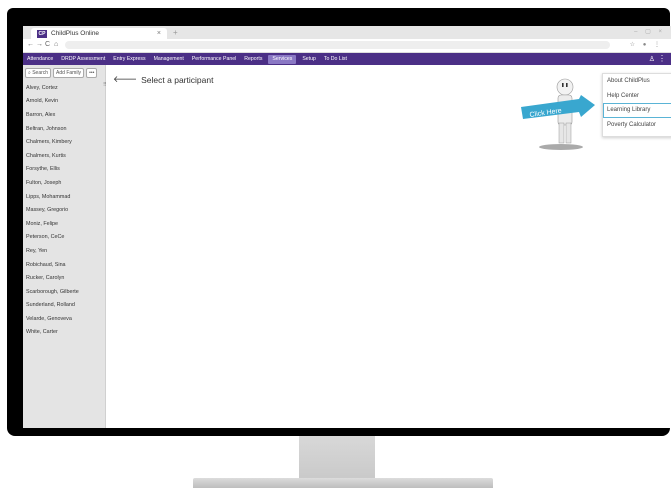 This screenshot has width=672, height=488. I want to click on participant-list-item: White, Carter, so click(64, 333).